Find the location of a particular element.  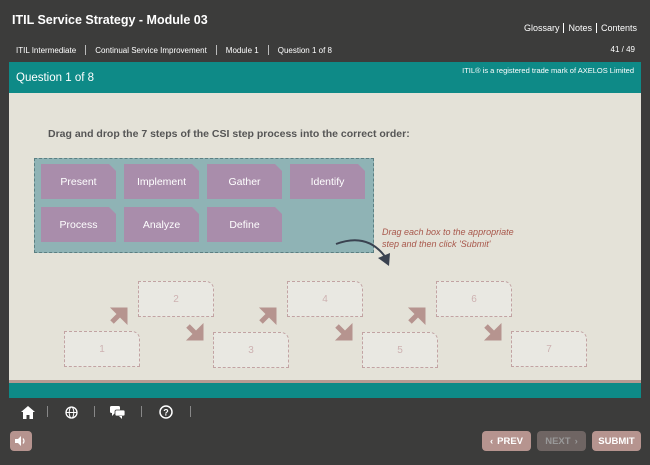

drop-slot-3: 3 is located at coordinates (251, 350).